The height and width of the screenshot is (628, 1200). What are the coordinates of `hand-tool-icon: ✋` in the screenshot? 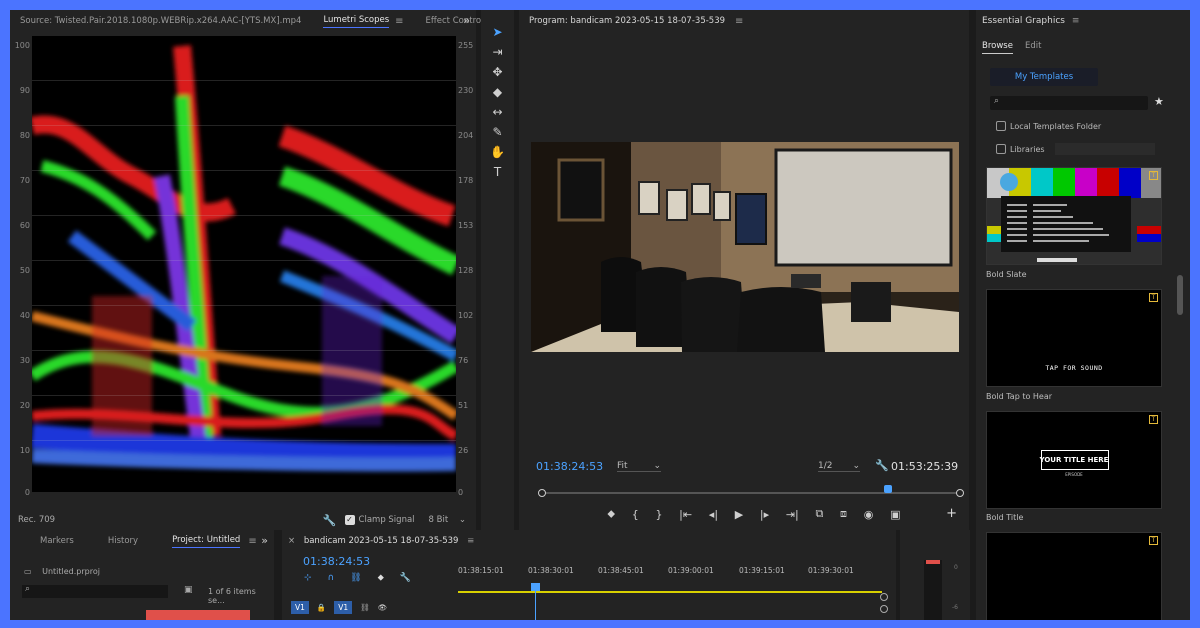 It's located at (497, 152).